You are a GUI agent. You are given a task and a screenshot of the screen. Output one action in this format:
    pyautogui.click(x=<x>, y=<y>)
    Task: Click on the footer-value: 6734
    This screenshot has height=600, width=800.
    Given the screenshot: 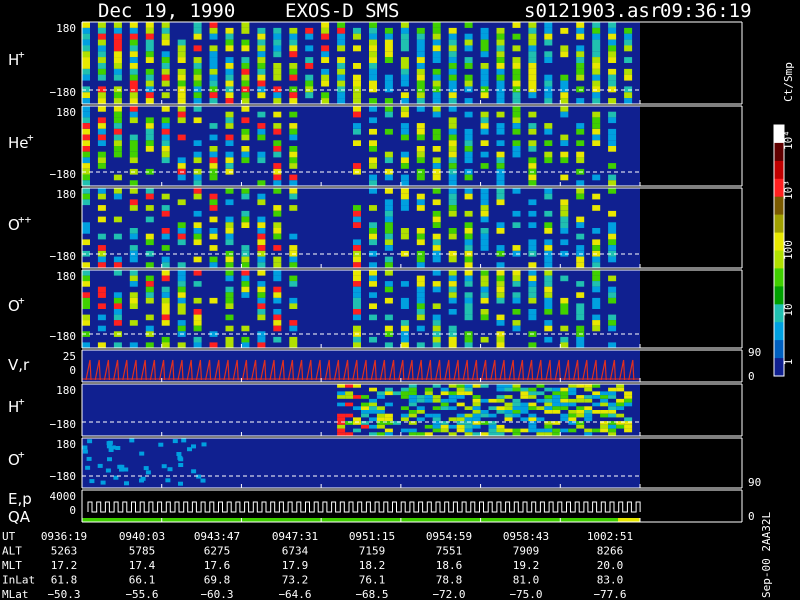 What is the action you would take?
    pyautogui.click(x=295, y=551)
    